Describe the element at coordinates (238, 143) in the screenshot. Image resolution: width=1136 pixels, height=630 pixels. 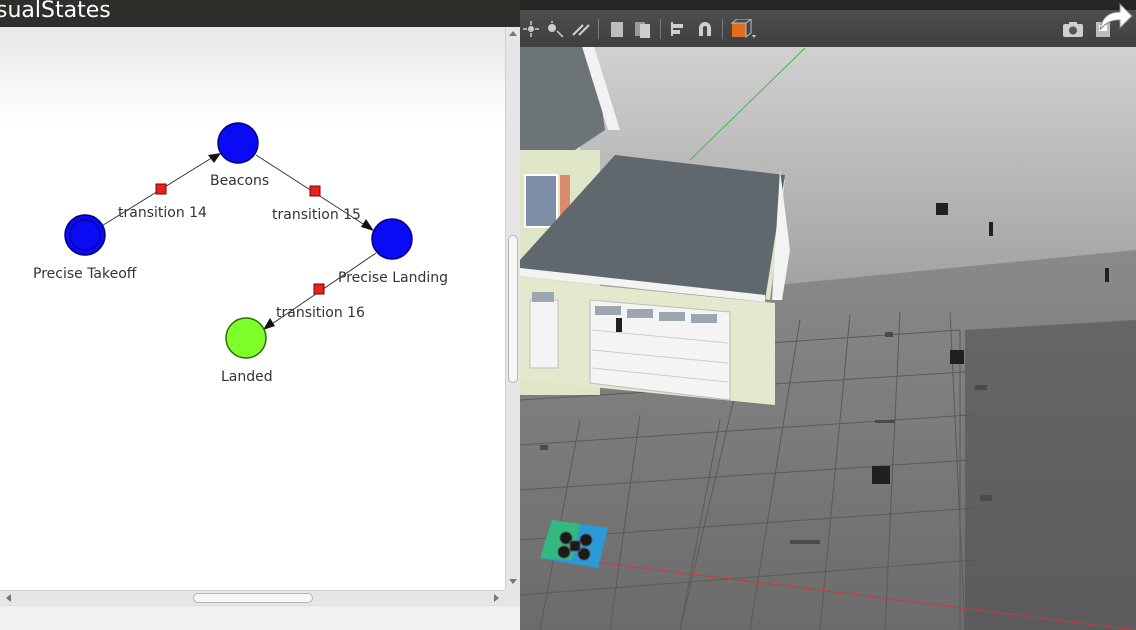
I see `state-beacons` at that location.